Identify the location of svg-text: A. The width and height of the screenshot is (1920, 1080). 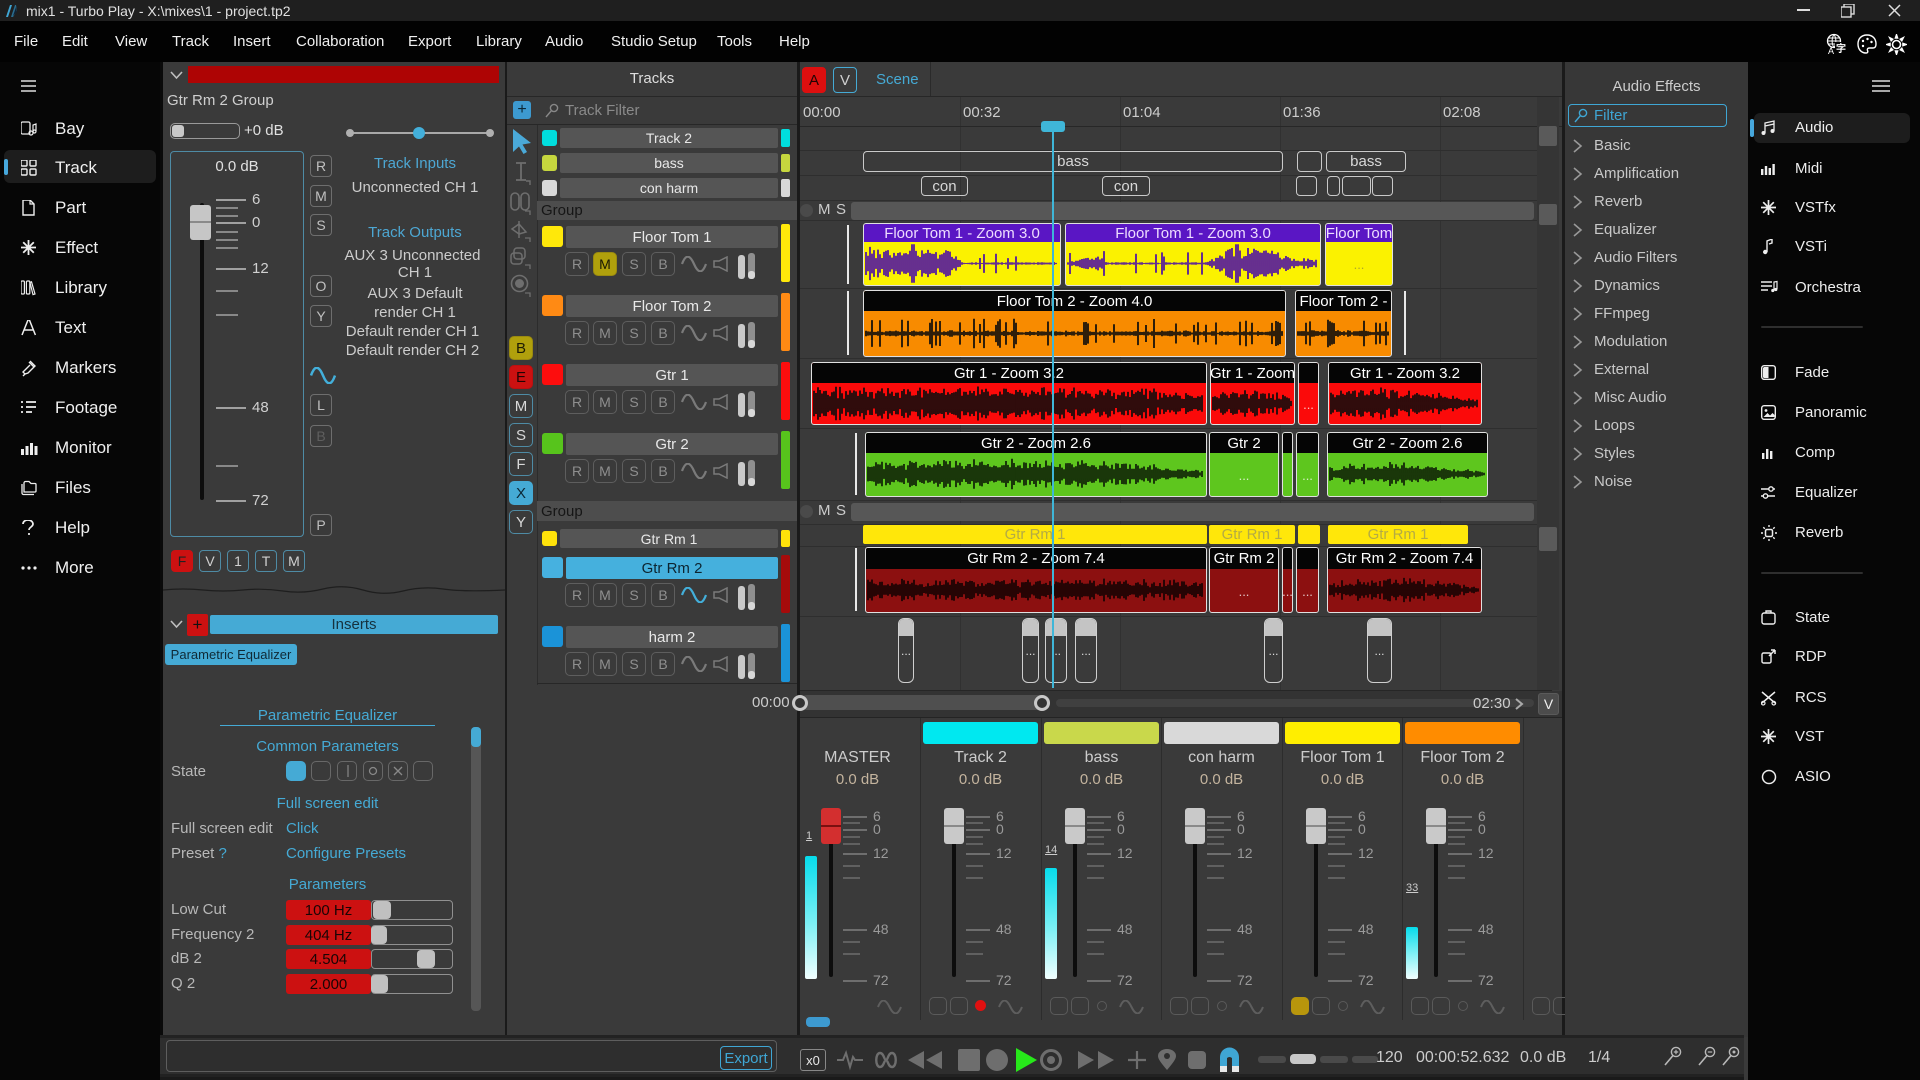
(1831, 50).